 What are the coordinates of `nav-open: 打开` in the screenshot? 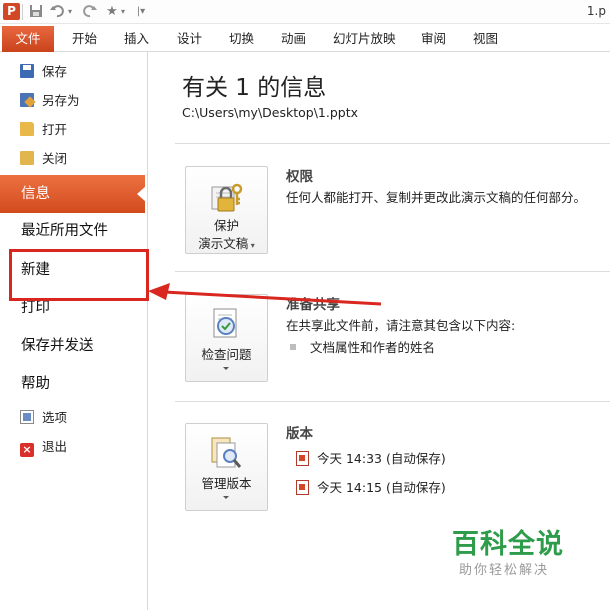 It's located at (43, 130).